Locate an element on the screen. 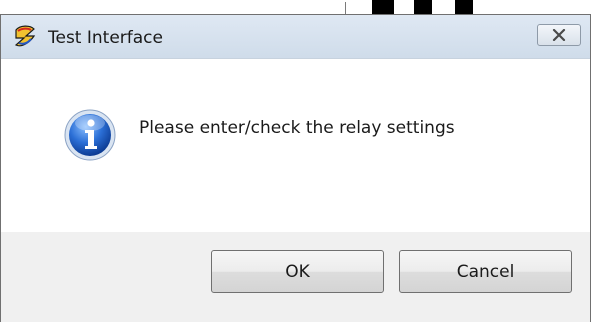  window-title: Test Interface is located at coordinates (105, 38).